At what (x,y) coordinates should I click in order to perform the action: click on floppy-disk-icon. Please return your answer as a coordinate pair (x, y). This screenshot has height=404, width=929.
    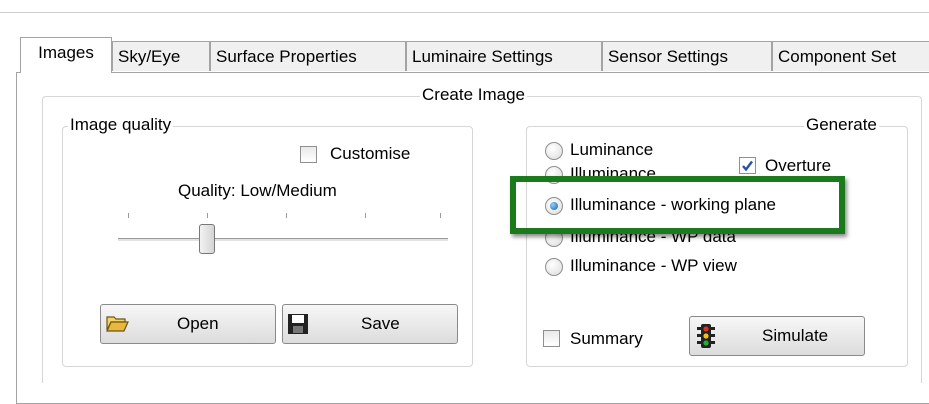
    Looking at the image, I should click on (298, 324).